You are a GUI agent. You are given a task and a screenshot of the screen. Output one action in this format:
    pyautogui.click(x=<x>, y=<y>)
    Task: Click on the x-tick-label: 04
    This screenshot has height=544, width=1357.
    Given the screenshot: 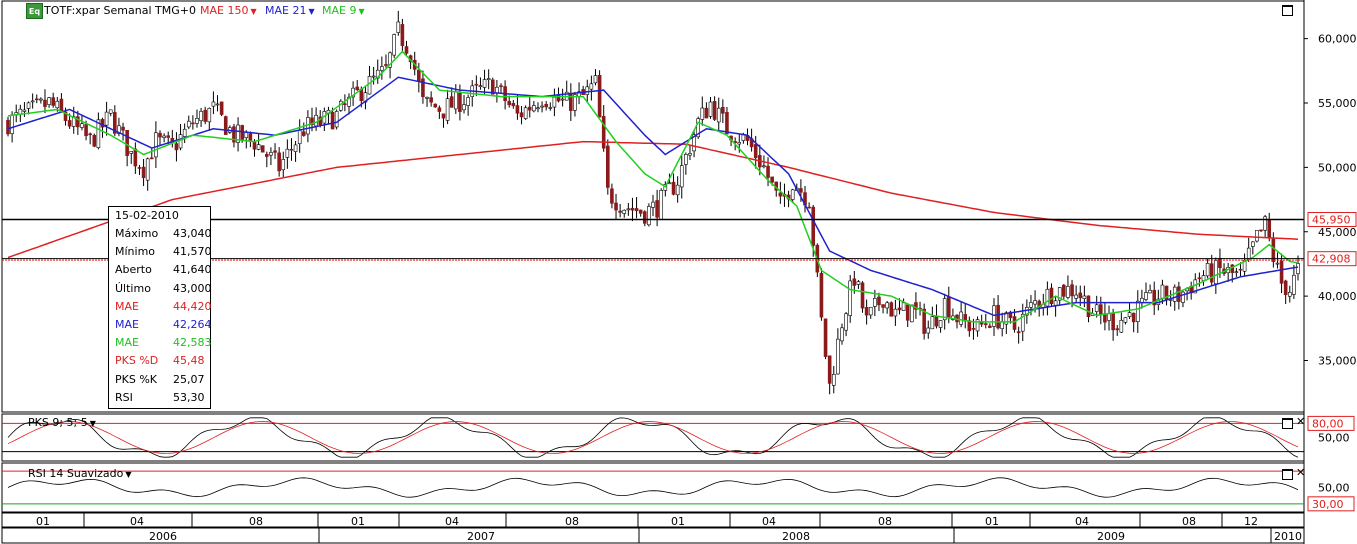 What is the action you would take?
    pyautogui.click(x=137, y=521)
    